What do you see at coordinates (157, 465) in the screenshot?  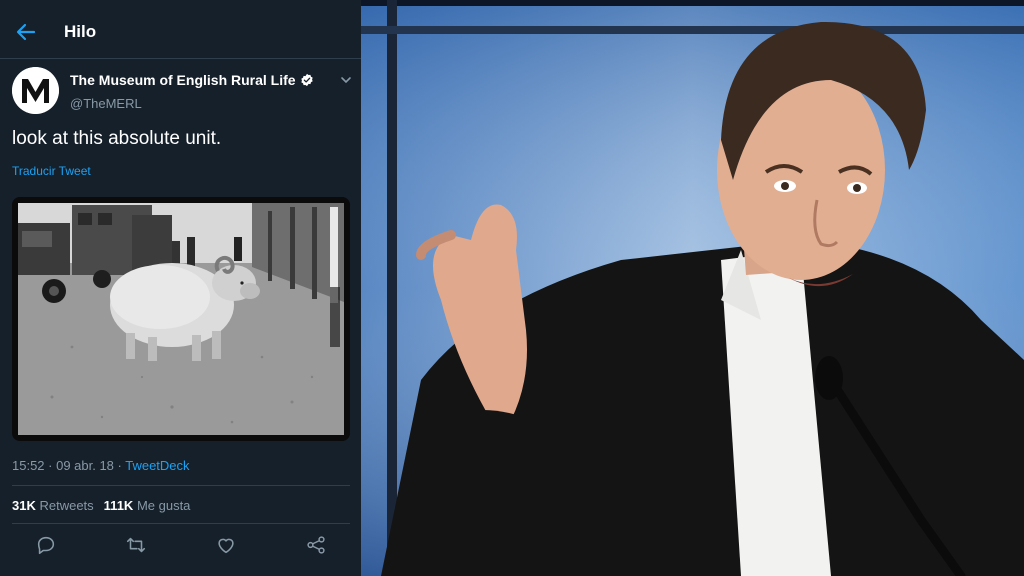 I see `client-link: TweetDeck` at bounding box center [157, 465].